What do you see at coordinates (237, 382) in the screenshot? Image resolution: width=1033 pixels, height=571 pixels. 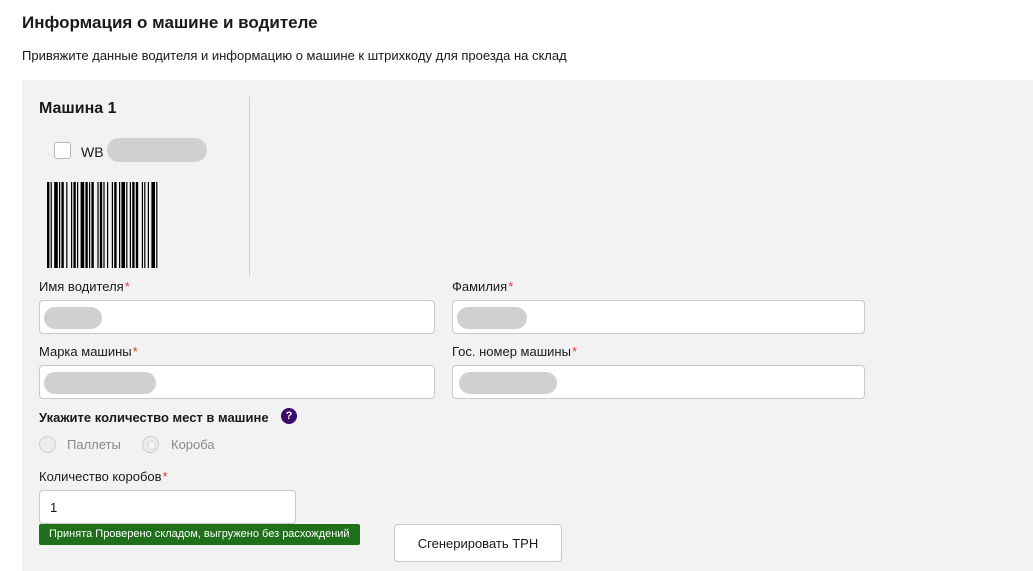 I see `car-brand-input` at bounding box center [237, 382].